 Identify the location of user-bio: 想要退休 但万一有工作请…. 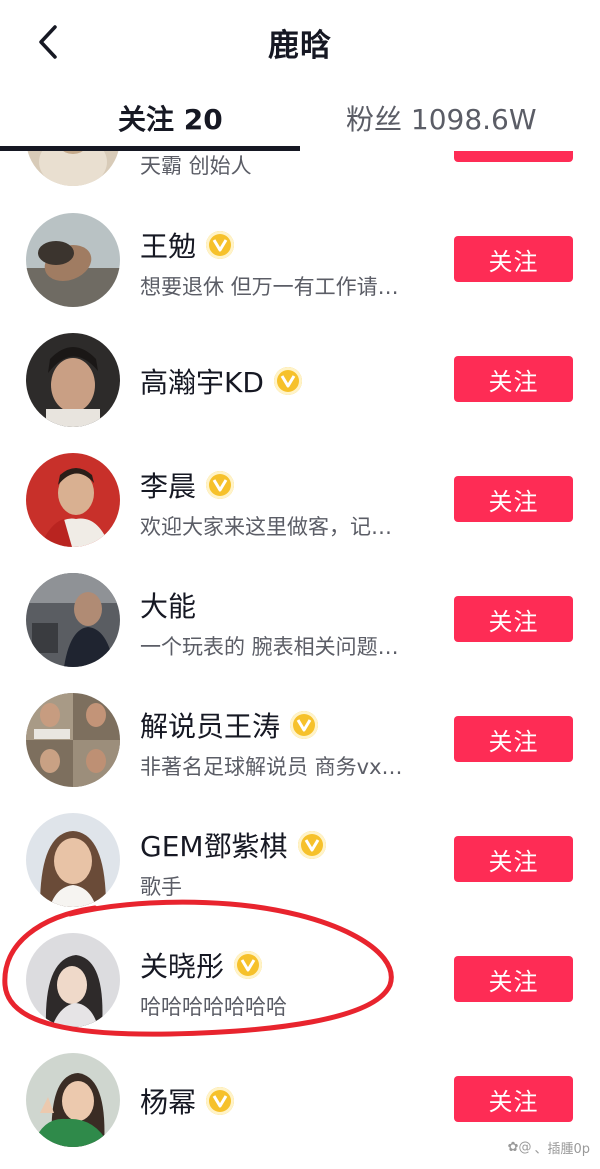
(269, 287).